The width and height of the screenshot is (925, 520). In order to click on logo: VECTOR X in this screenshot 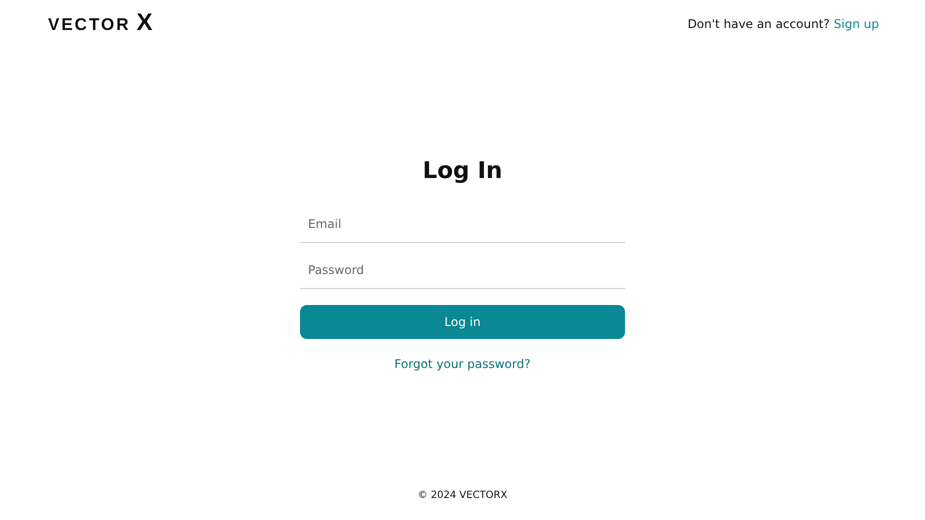, I will do `click(100, 24)`.